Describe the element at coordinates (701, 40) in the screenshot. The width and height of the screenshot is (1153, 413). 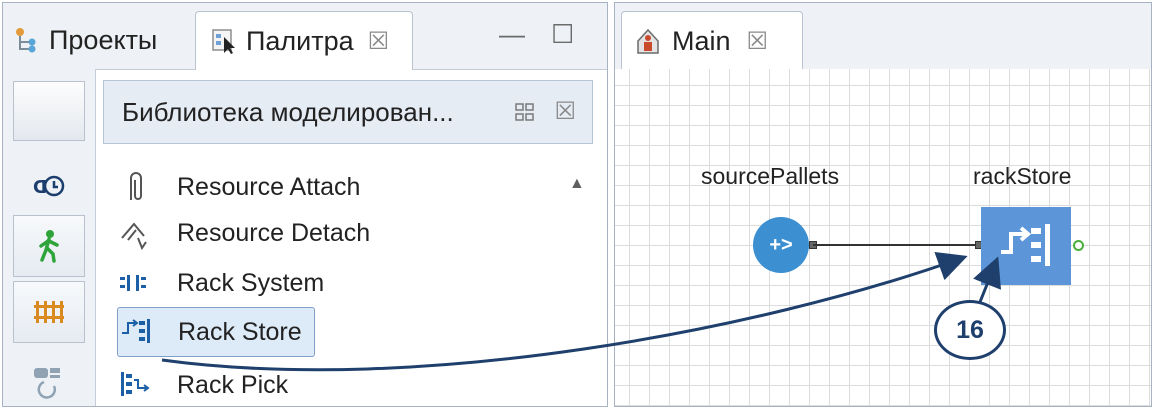
I see `tab-main-label: Main` at that location.